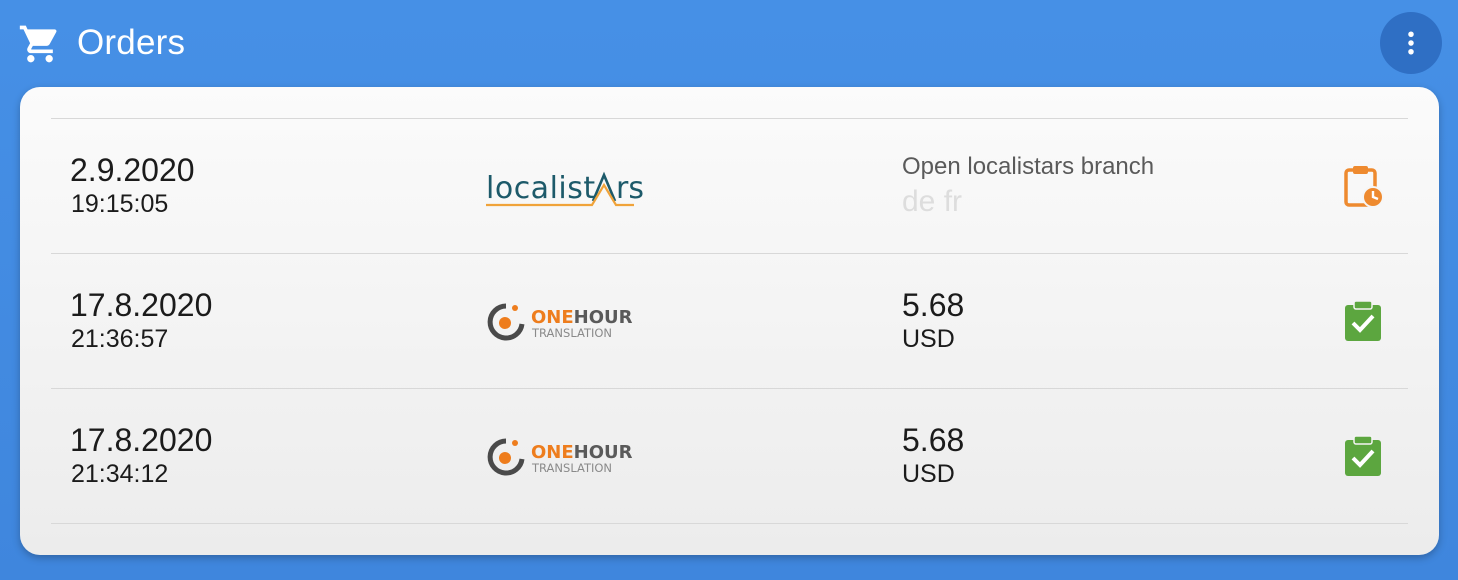 The width and height of the screenshot is (1458, 580). What do you see at coordinates (541, 188) in the screenshot?
I see `svg-text: localist` at bounding box center [541, 188].